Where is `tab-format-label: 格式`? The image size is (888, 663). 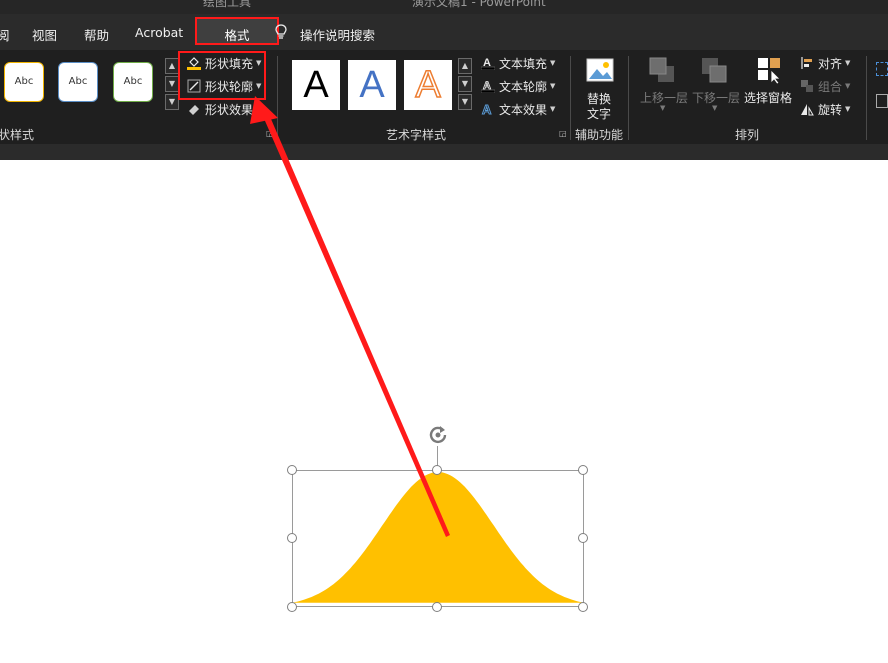
tab-format-label: 格式 is located at coordinates (237, 35).